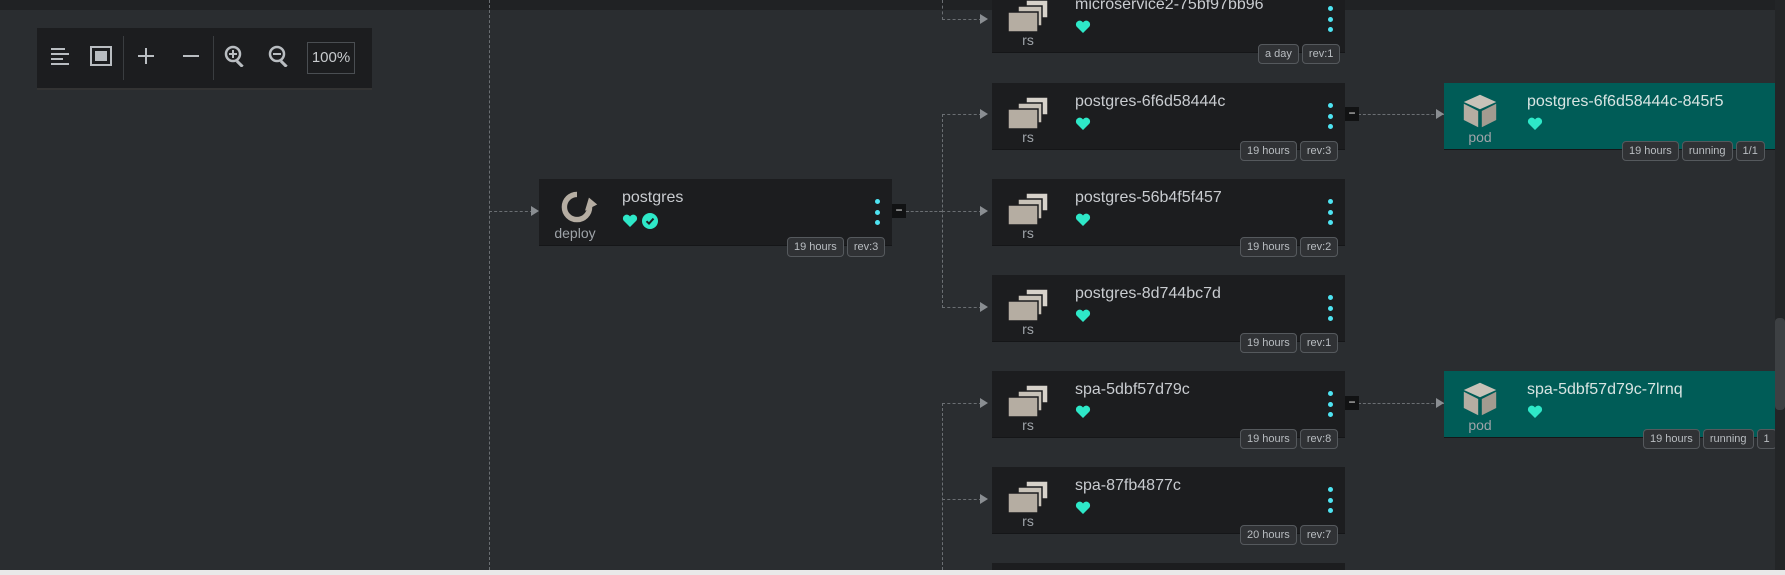  I want to click on node-title: postgres-56b4f5f457, so click(1148, 198).